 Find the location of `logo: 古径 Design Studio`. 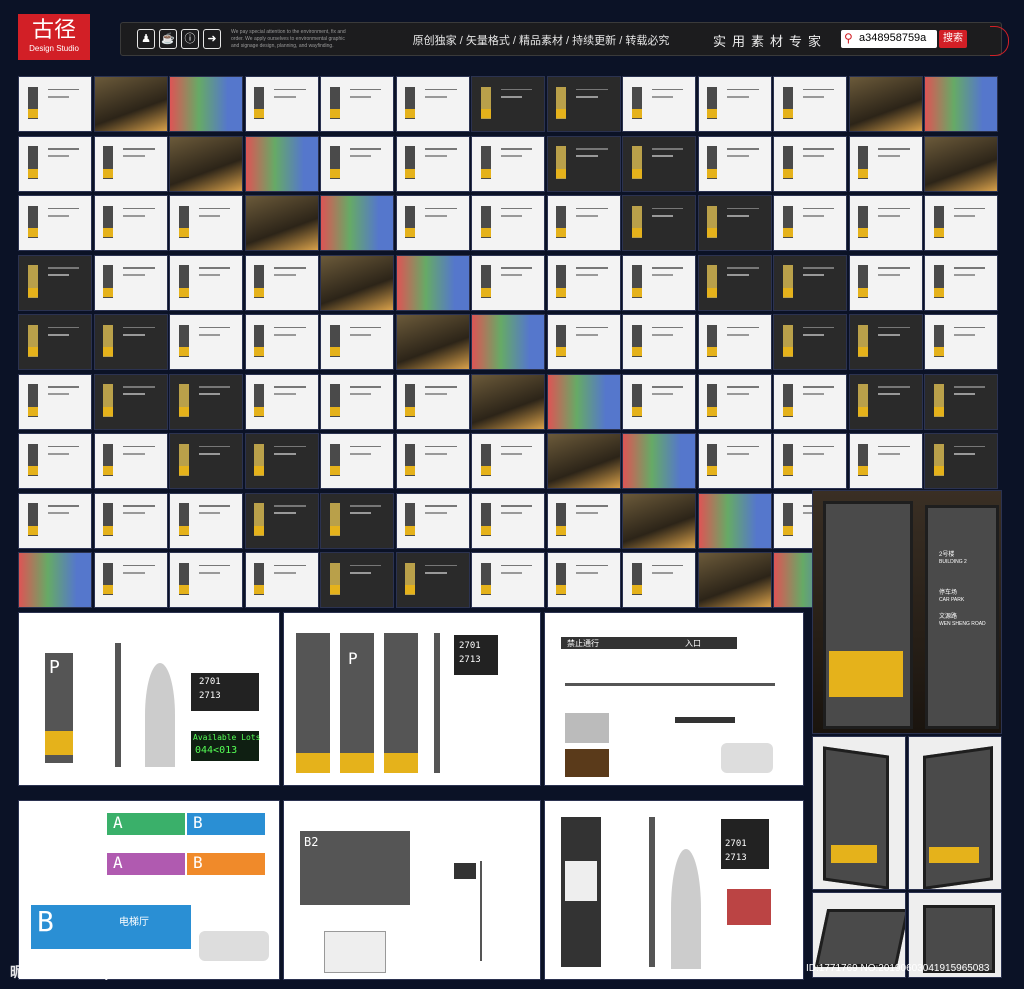

logo: 古径 Design Studio is located at coordinates (54, 37).